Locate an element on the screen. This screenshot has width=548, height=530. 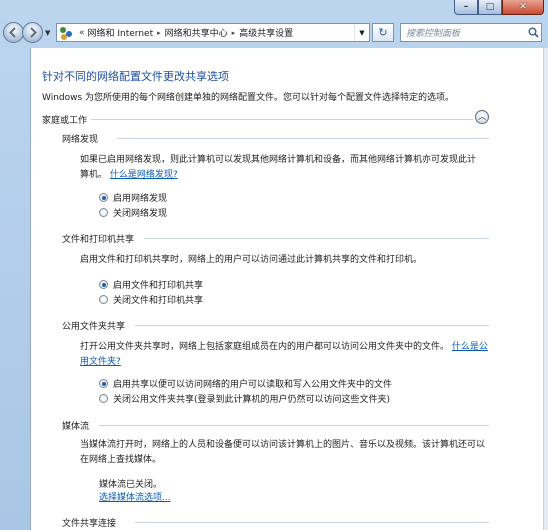
radio-enable-network-discovery: 启用网络发现 is located at coordinates (133, 197).